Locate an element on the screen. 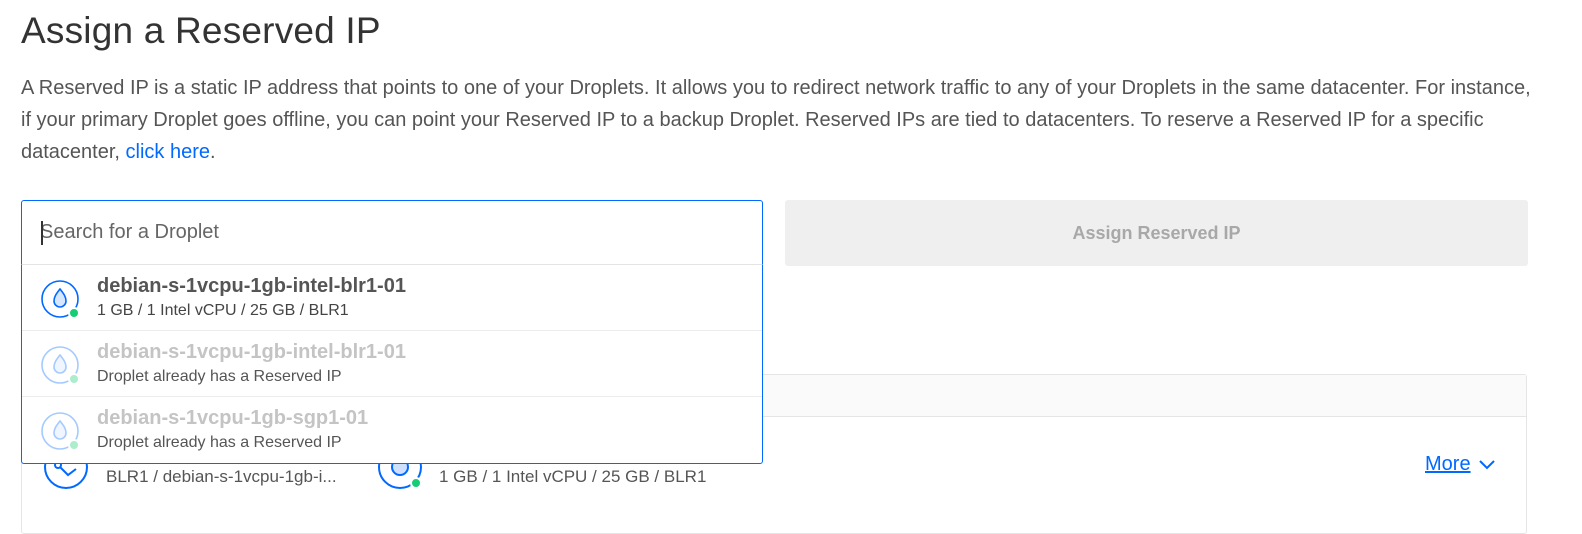  chevron-down-icon is located at coordinates (1486, 464).